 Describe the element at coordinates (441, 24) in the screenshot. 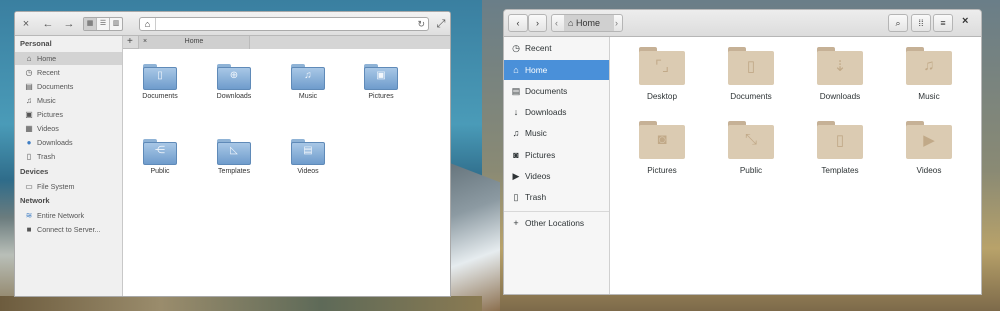

I see `fullscreen-icon: ⤢` at that location.